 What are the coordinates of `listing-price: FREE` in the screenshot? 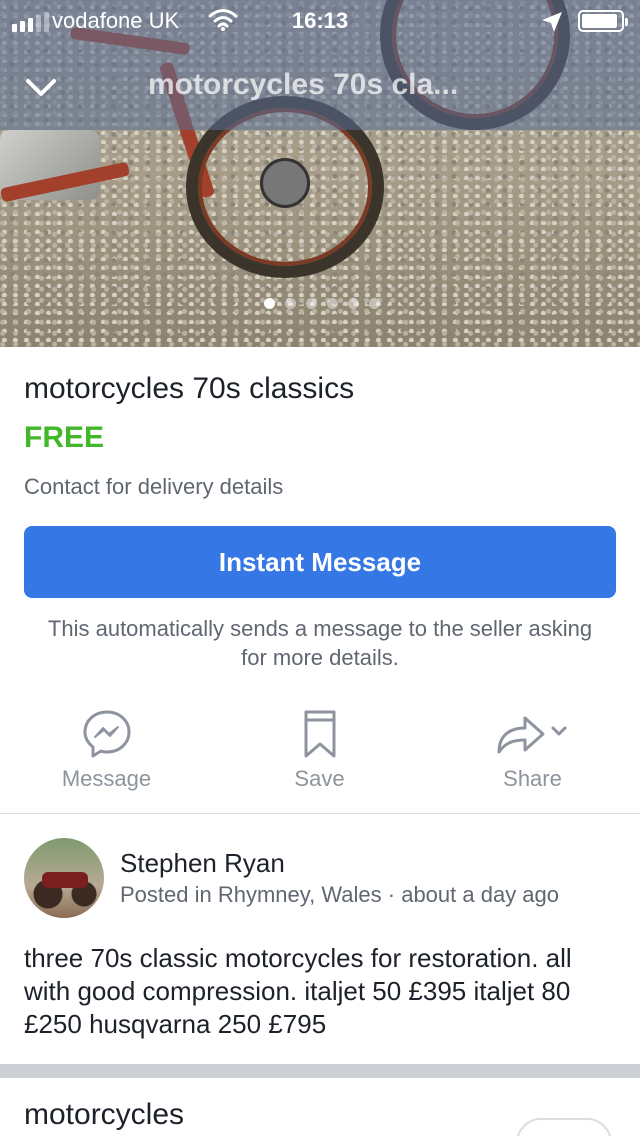 It's located at (64, 437).